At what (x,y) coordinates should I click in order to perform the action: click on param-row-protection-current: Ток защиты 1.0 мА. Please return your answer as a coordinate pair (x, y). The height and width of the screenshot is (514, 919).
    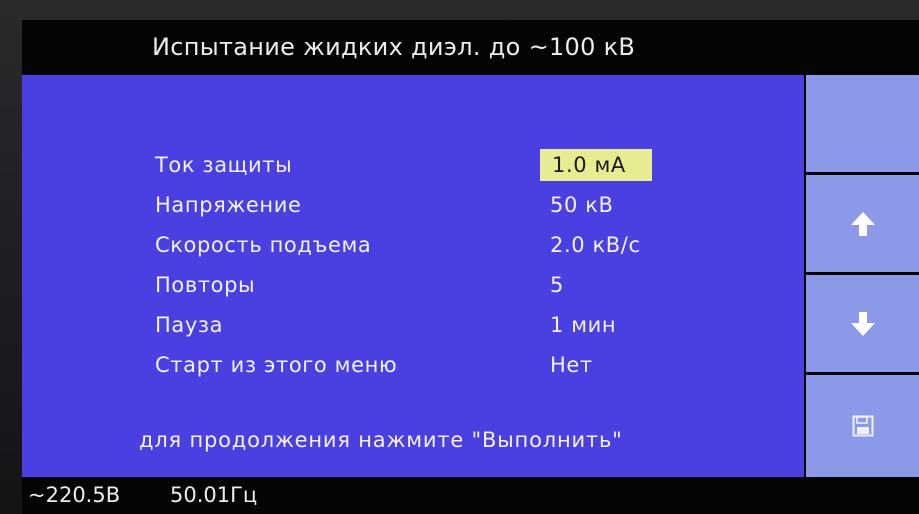
    Looking at the image, I should click on (413, 165).